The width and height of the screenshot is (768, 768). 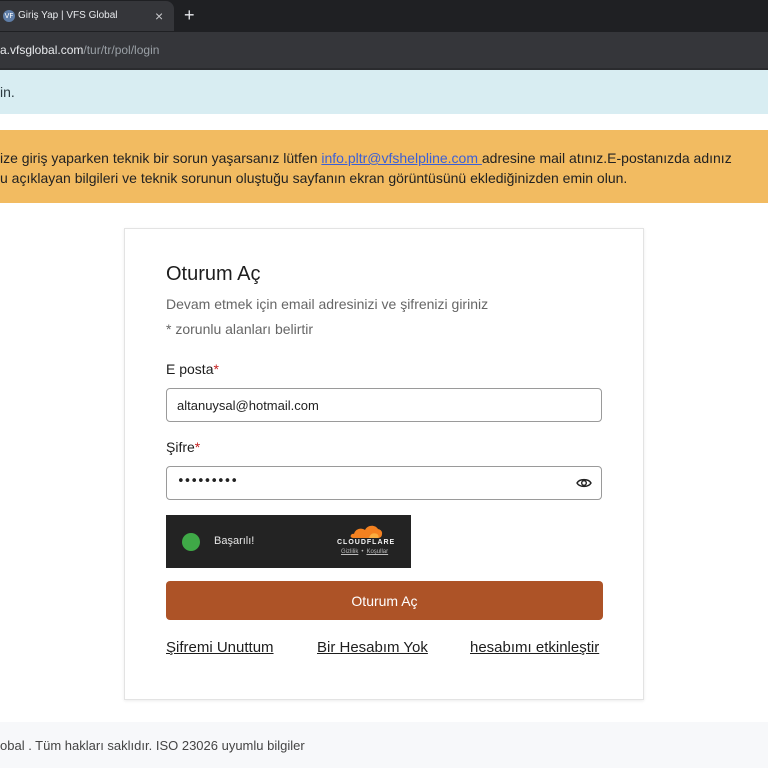 What do you see at coordinates (384, 600) in the screenshot?
I see `login-submit-button: Oturum Aç` at bounding box center [384, 600].